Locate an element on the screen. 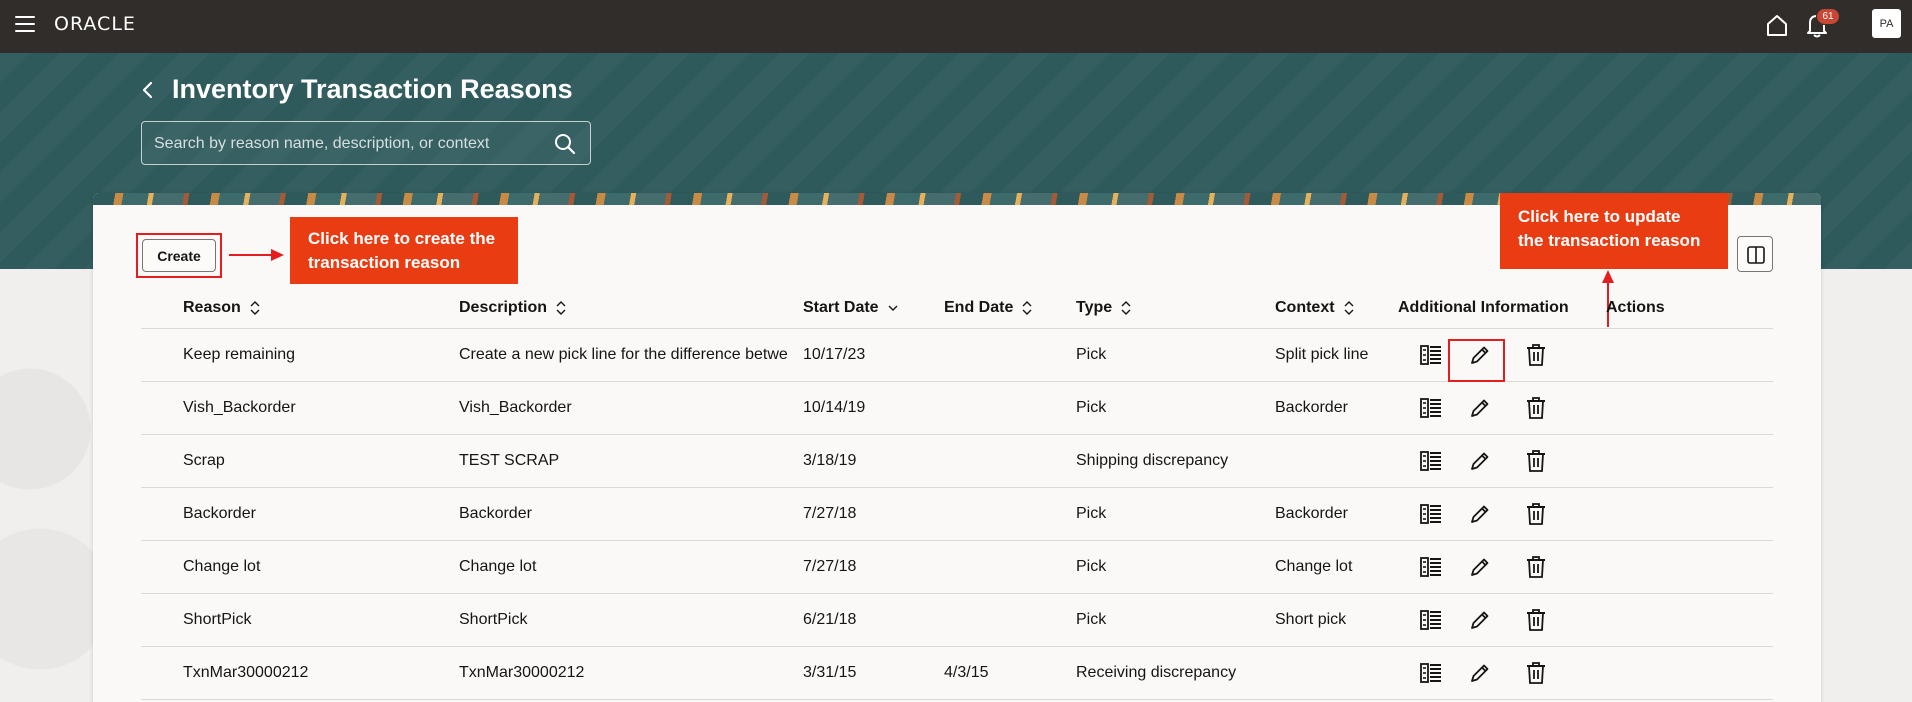  search-icon is located at coordinates (565, 144).